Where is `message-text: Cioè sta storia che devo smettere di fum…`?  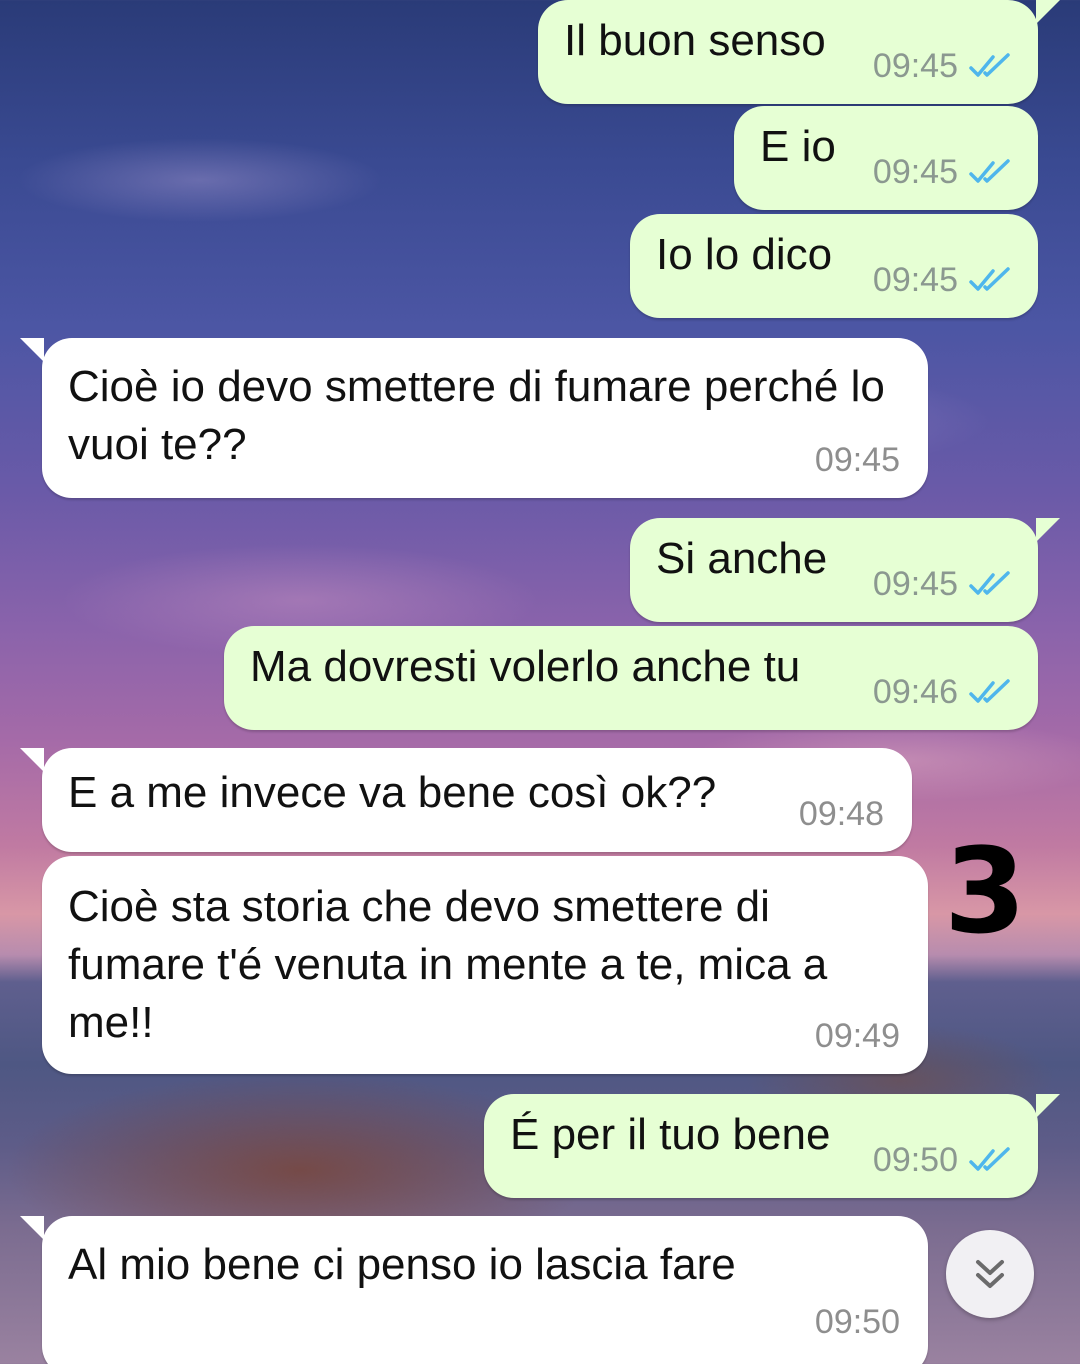
message-text: Cioè sta storia che devo smettere di fum… is located at coordinates (448, 964).